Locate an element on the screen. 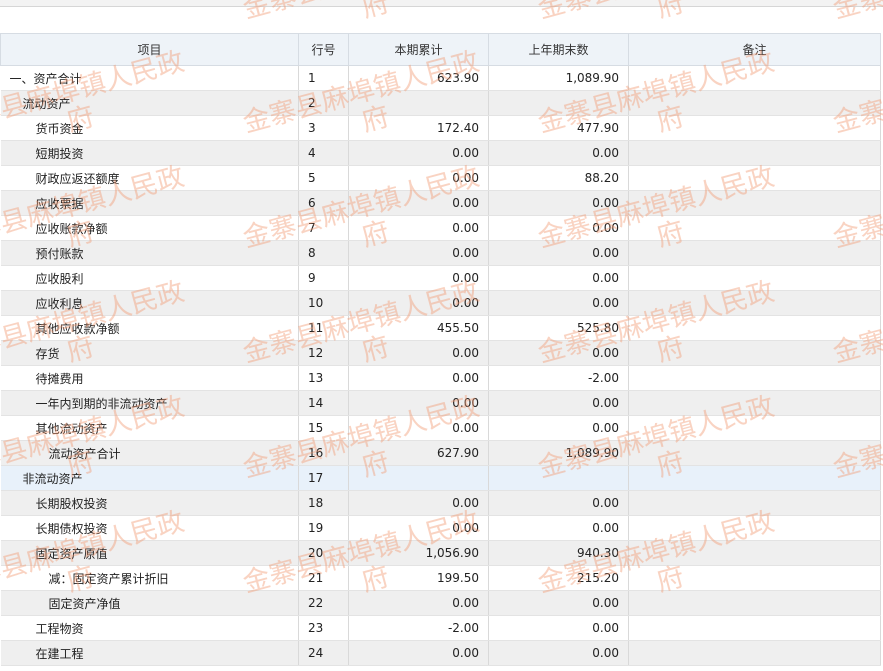 The width and height of the screenshot is (883, 671). table-row: 减：固定资产累计折旧 21 199.50 215.20 is located at coordinates (440, 578).